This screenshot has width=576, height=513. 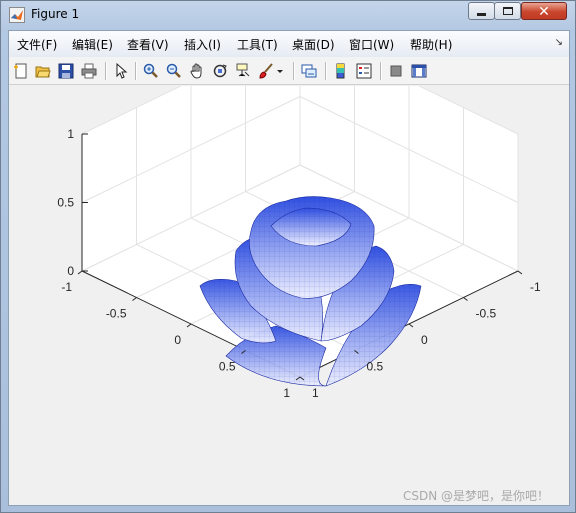 What do you see at coordinates (116, 314) in the screenshot?
I see `x-tick-label: -0.5` at bounding box center [116, 314].